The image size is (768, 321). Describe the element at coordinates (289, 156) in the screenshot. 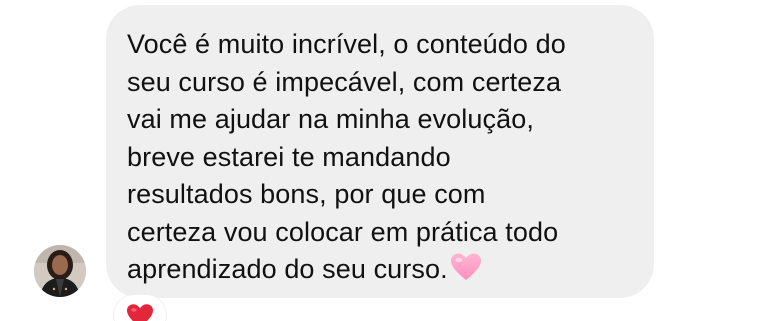

I see `message-line: breve estarei te mandando` at that location.